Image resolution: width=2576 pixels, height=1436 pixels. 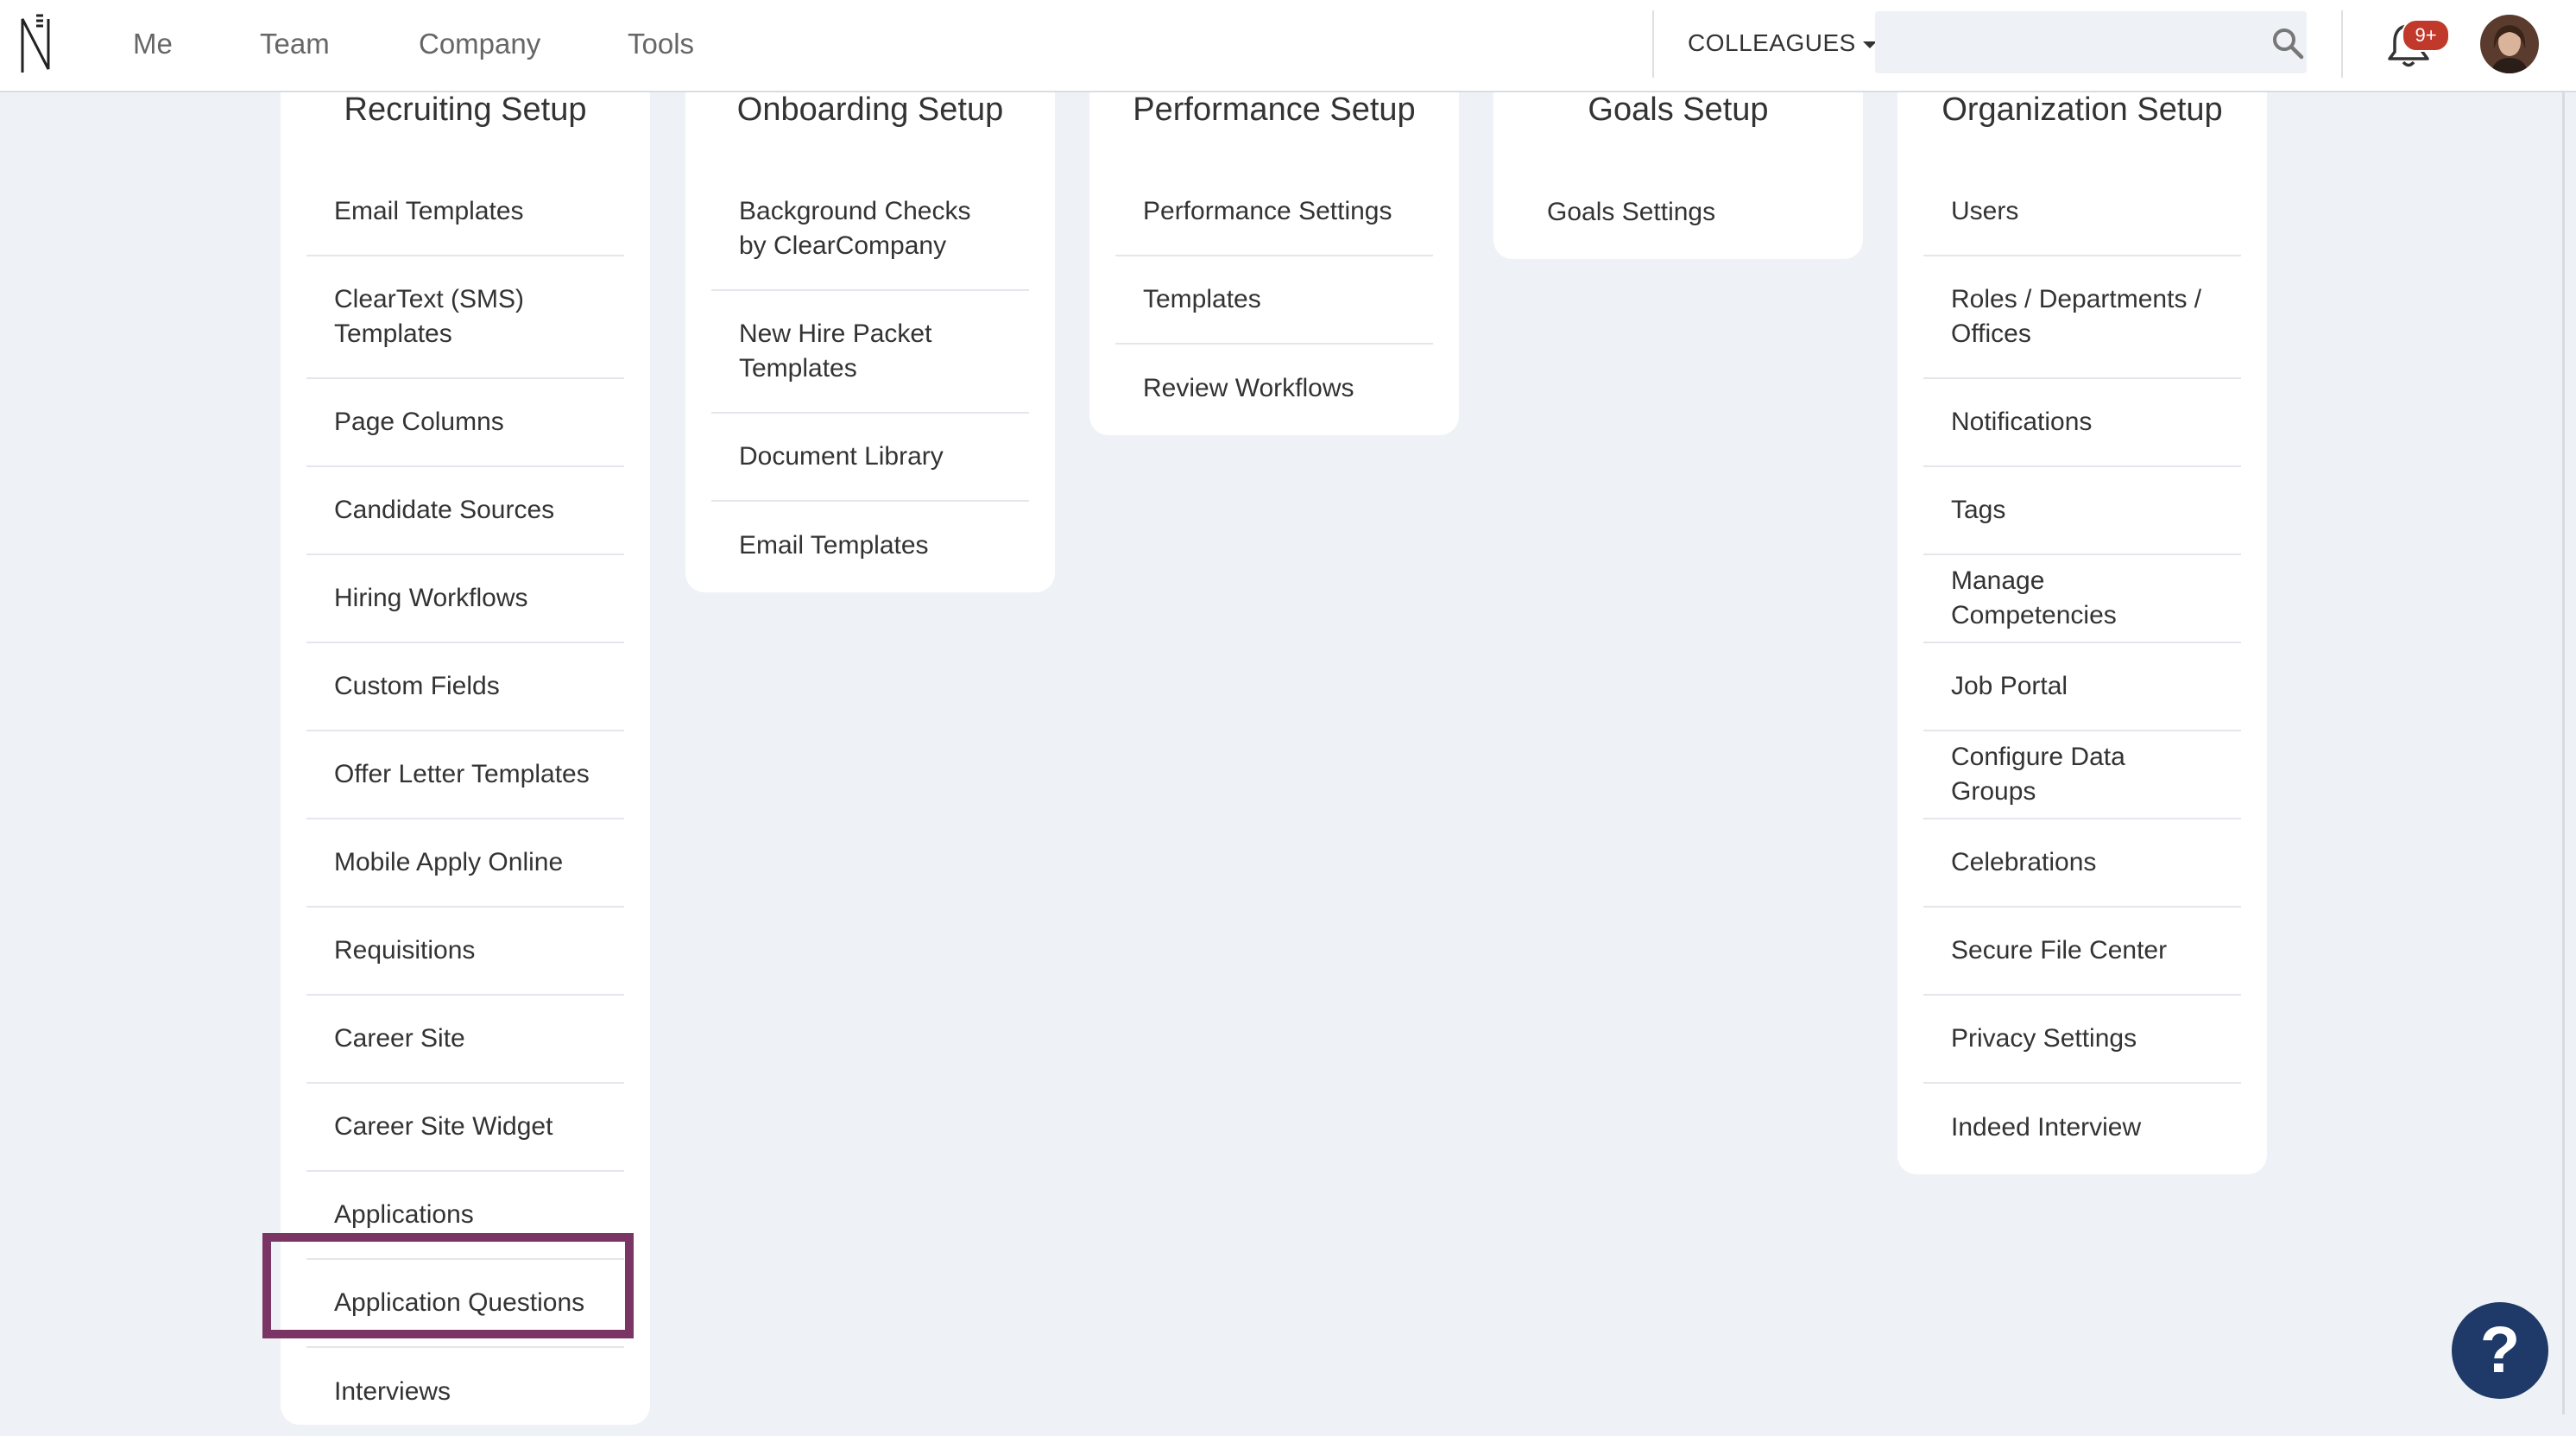 What do you see at coordinates (1274, 212) in the screenshot?
I see `list-item: Performance Settings` at bounding box center [1274, 212].